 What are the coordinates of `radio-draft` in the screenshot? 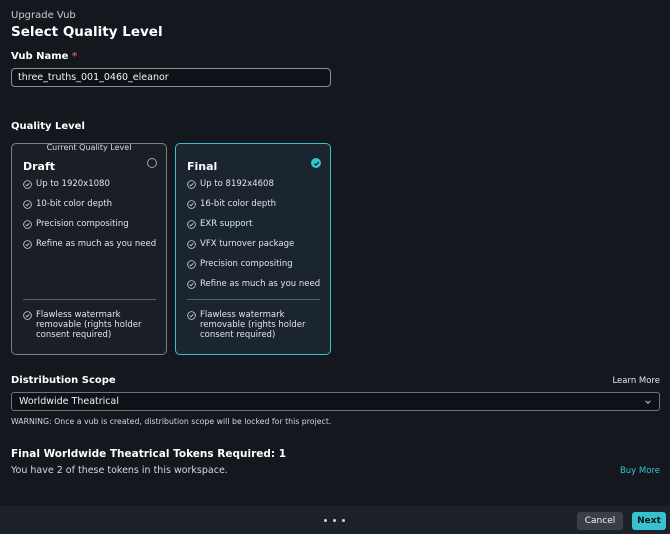 It's located at (152, 163).